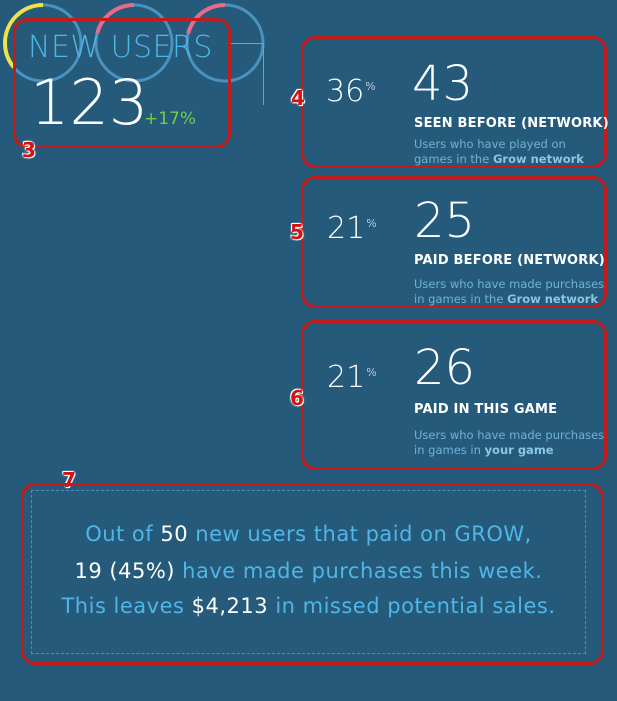 The height and width of the screenshot is (701, 617). I want to click on new-users-title: NEW USERS, so click(120, 47).